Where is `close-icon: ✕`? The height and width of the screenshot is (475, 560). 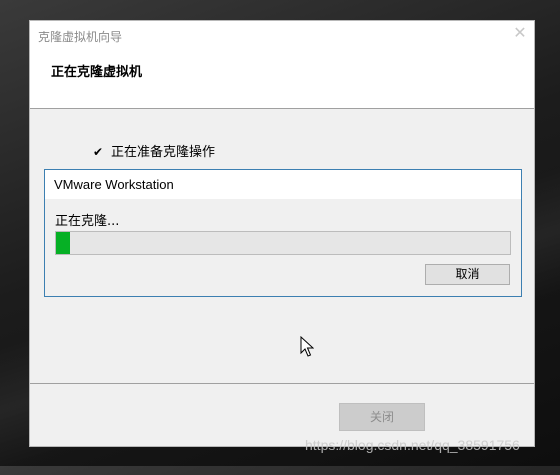
close-icon: ✕ is located at coordinates (520, 33).